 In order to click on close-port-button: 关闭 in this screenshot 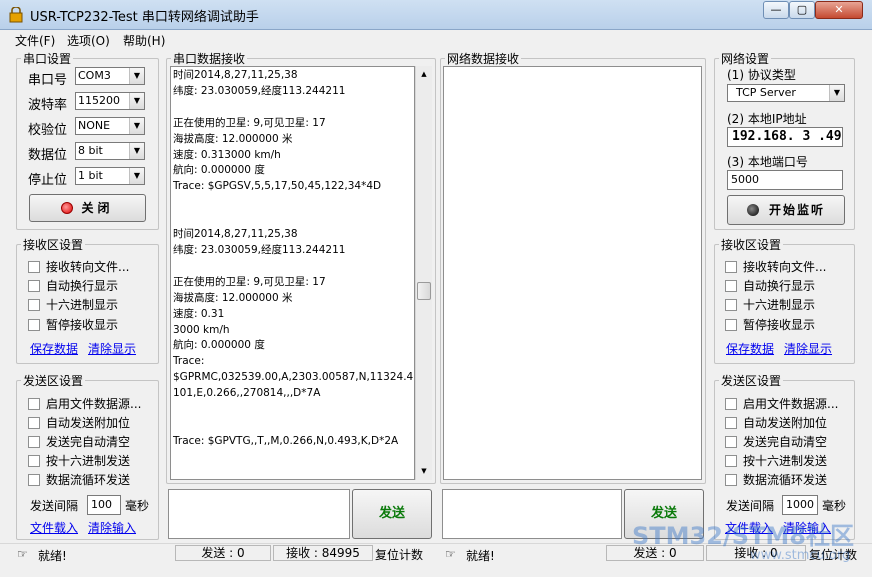, I will do `click(87, 208)`.